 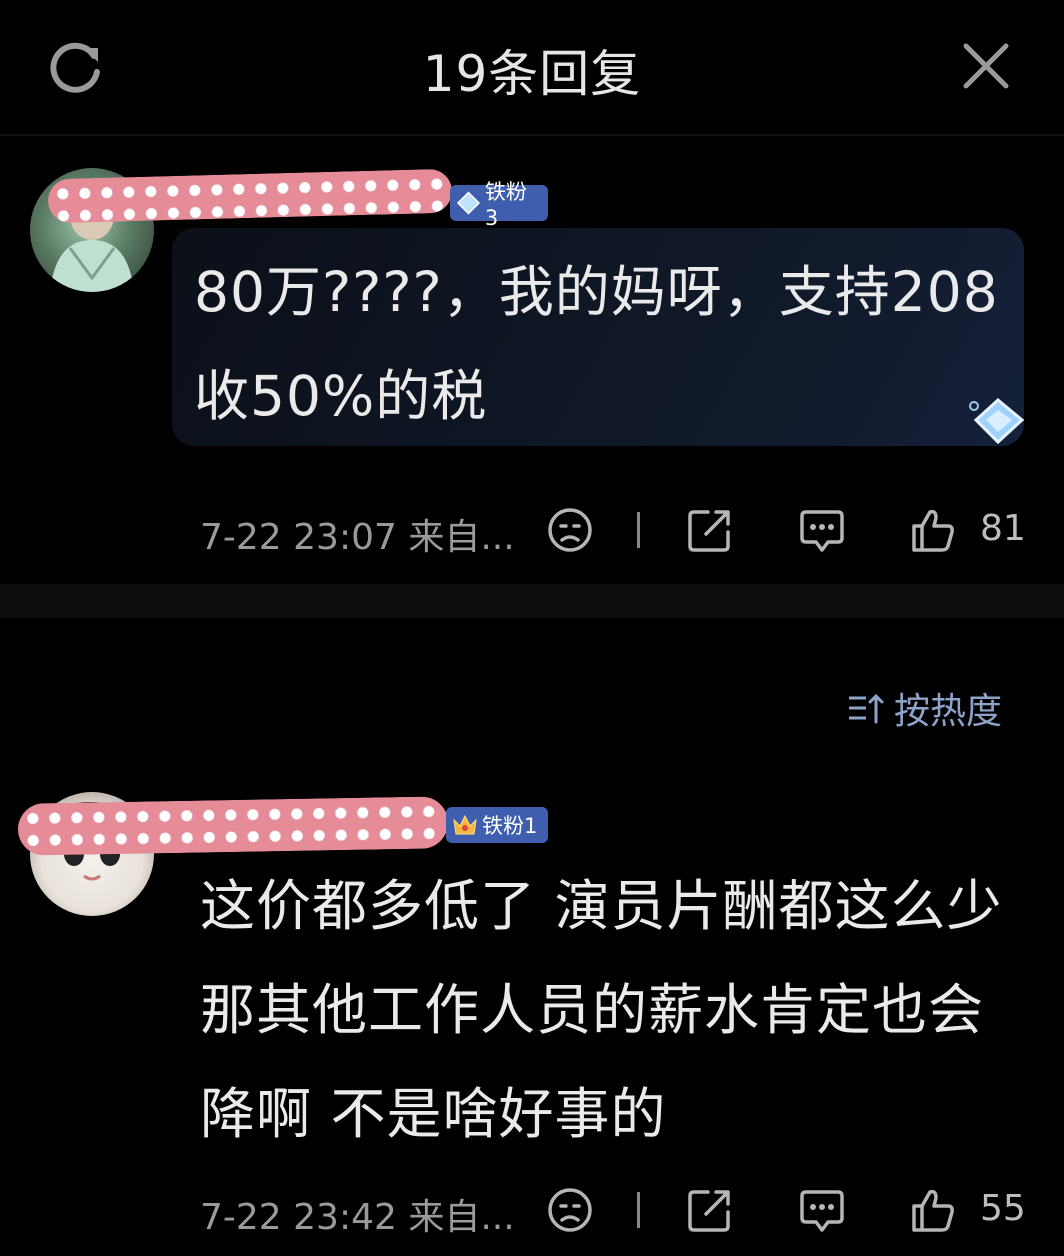 I want to click on close-icon, so click(x=986, y=66).